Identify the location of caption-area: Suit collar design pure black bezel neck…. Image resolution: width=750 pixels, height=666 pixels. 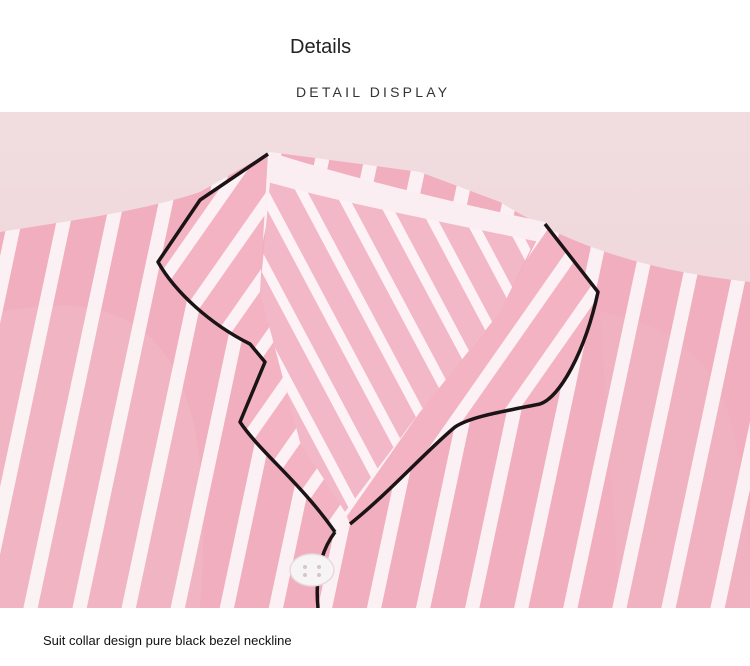
(375, 637).